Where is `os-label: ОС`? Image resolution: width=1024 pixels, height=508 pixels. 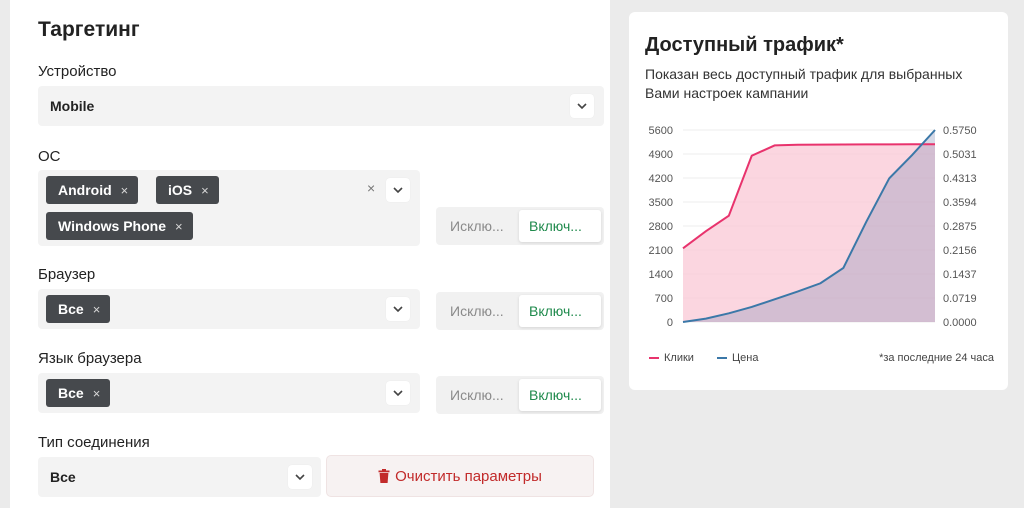
os-label: ОС is located at coordinates (49, 156).